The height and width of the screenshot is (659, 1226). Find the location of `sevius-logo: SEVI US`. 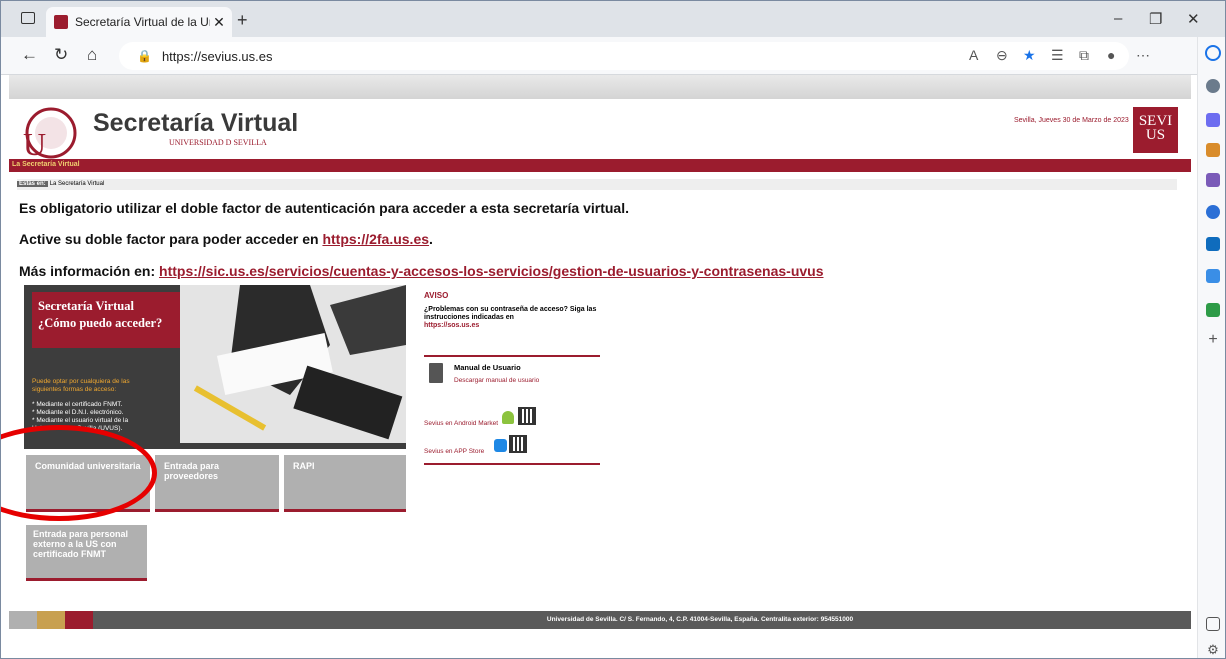

sevius-logo: SEVI US is located at coordinates (1155, 130).